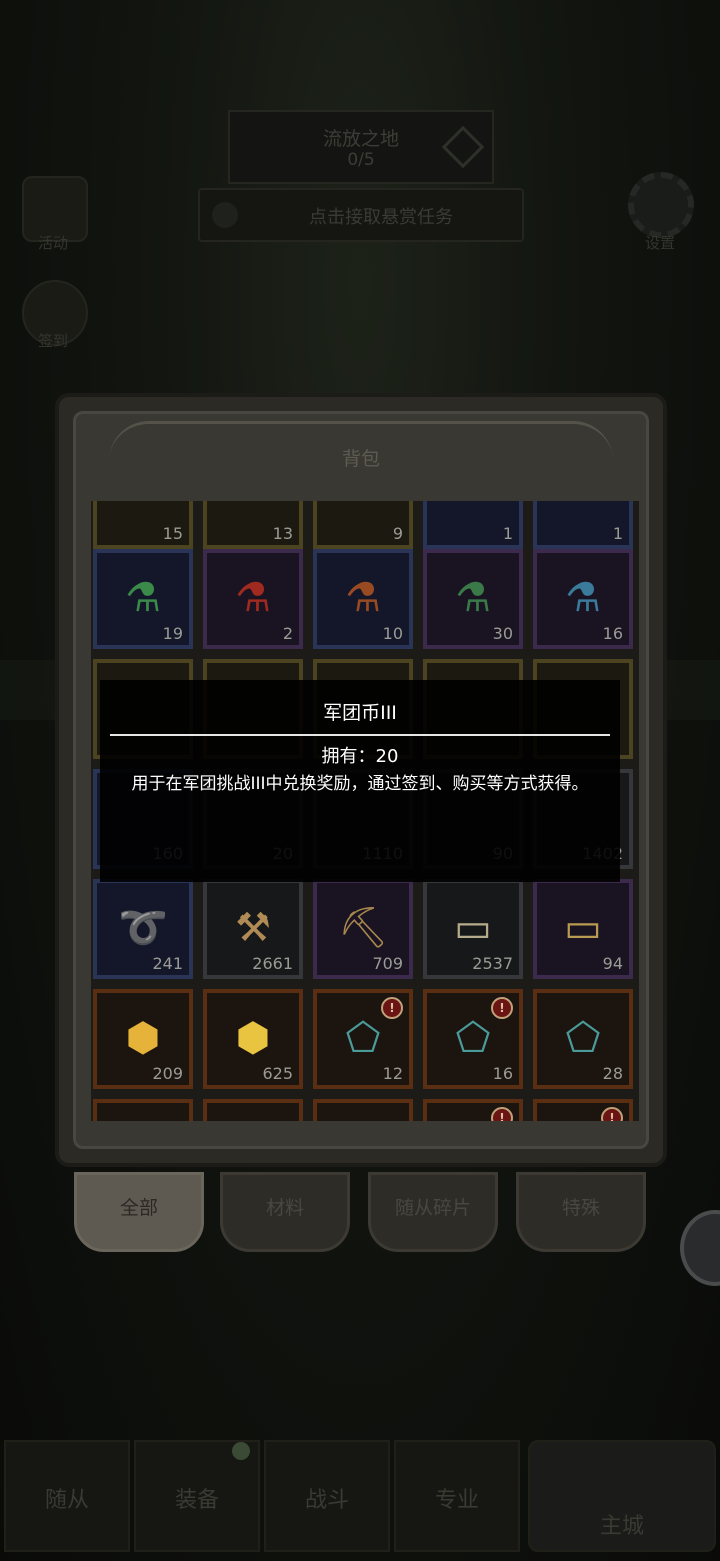  Describe the element at coordinates (282, 533) in the screenshot. I see `item-count: 13` at that location.